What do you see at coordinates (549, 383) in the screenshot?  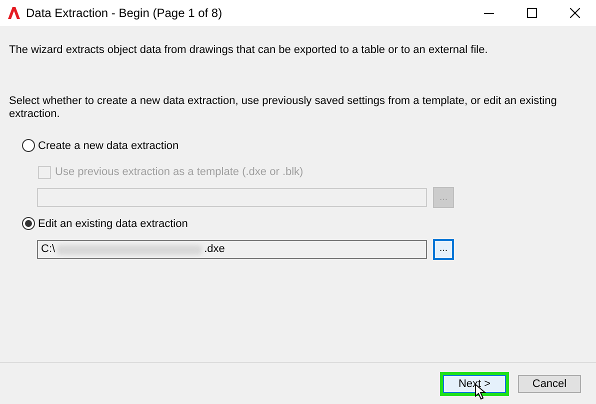 I see `cancel-button: Cancel` at bounding box center [549, 383].